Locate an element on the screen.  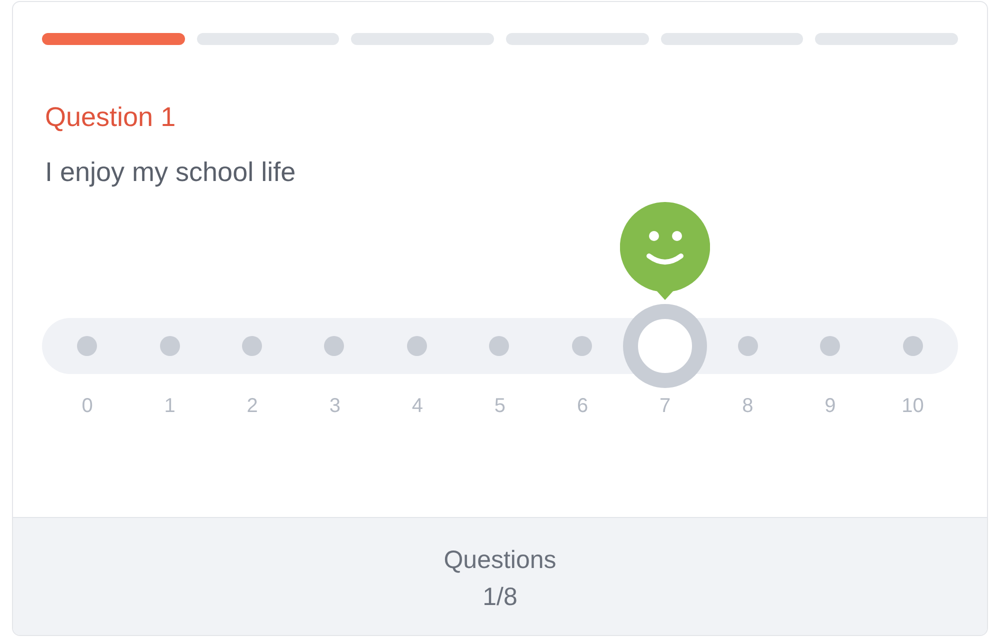
scale-label: 10 is located at coordinates (913, 406).